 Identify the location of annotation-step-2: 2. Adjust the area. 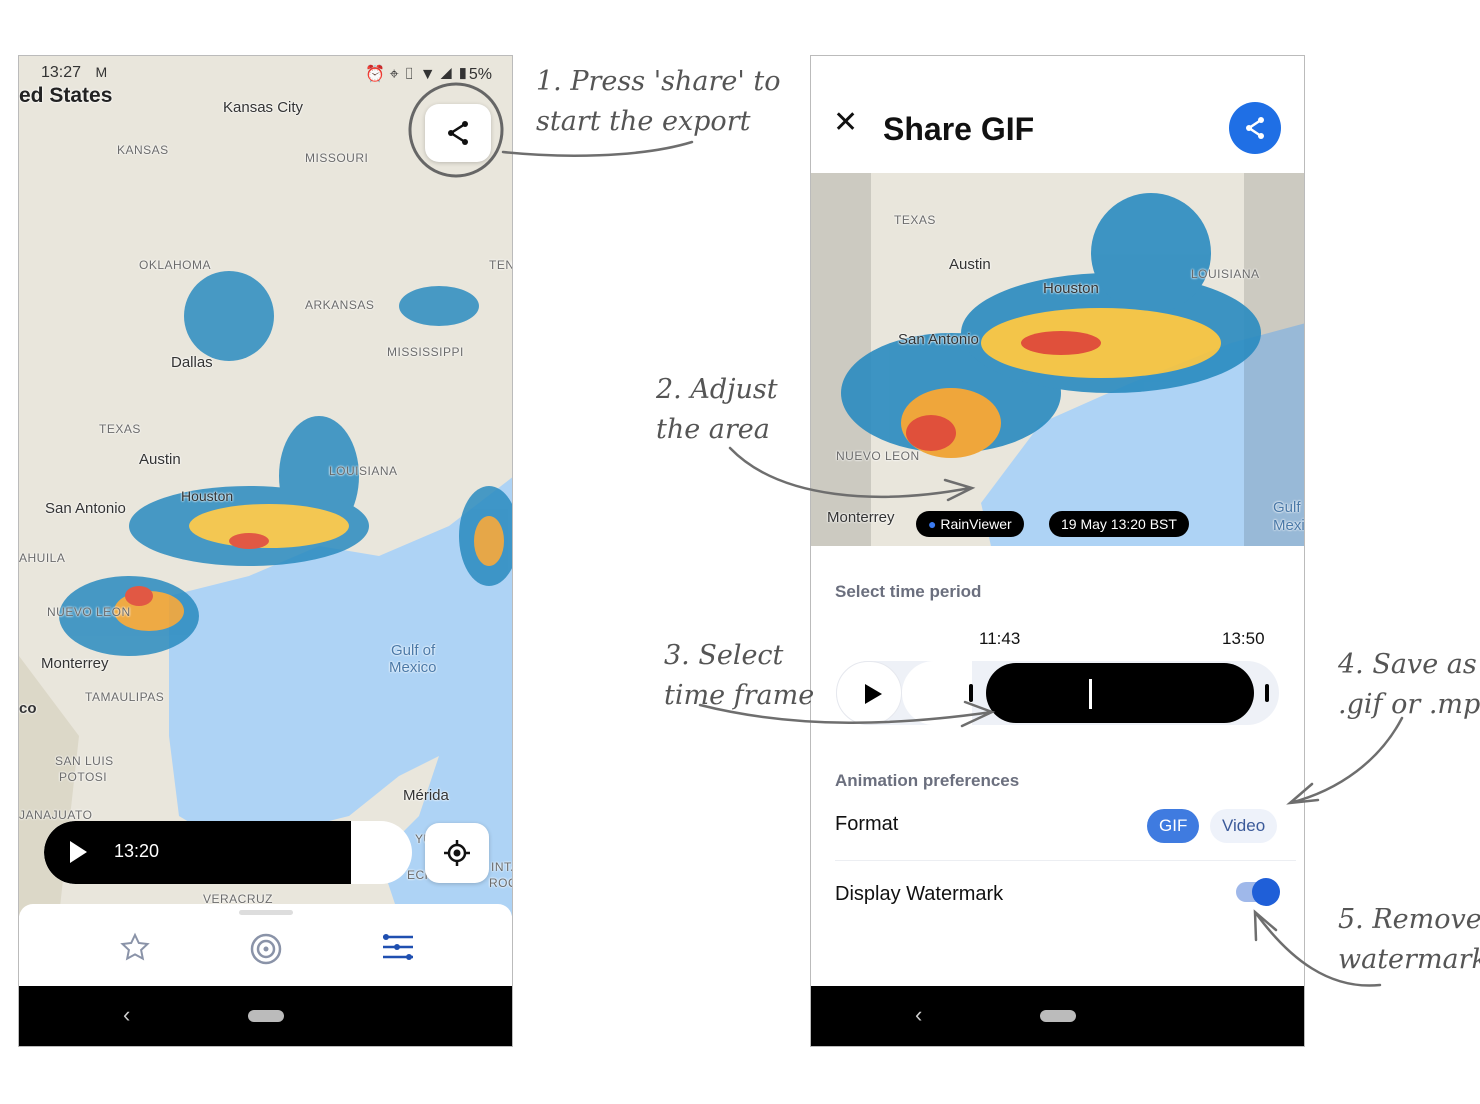
(717, 409).